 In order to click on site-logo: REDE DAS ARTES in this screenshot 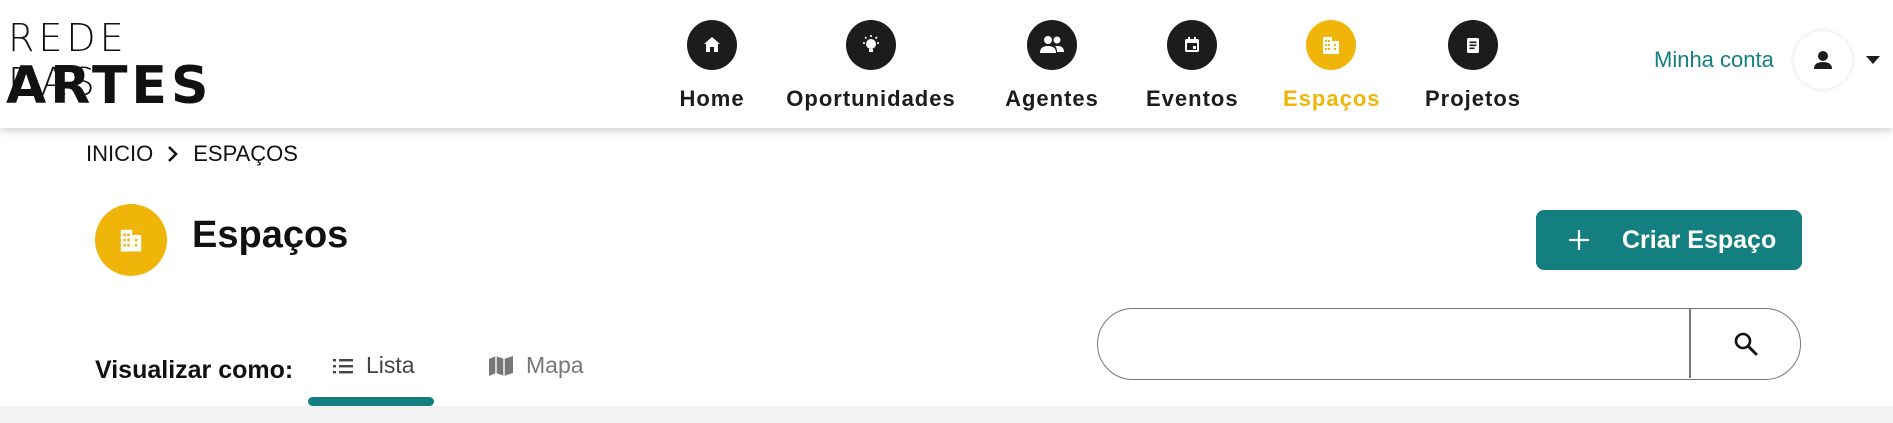, I will do `click(116, 65)`.